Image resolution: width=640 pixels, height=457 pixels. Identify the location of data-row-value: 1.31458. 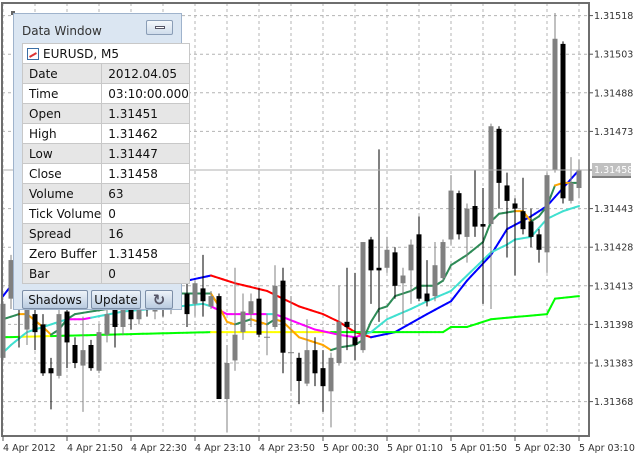
(145, 173).